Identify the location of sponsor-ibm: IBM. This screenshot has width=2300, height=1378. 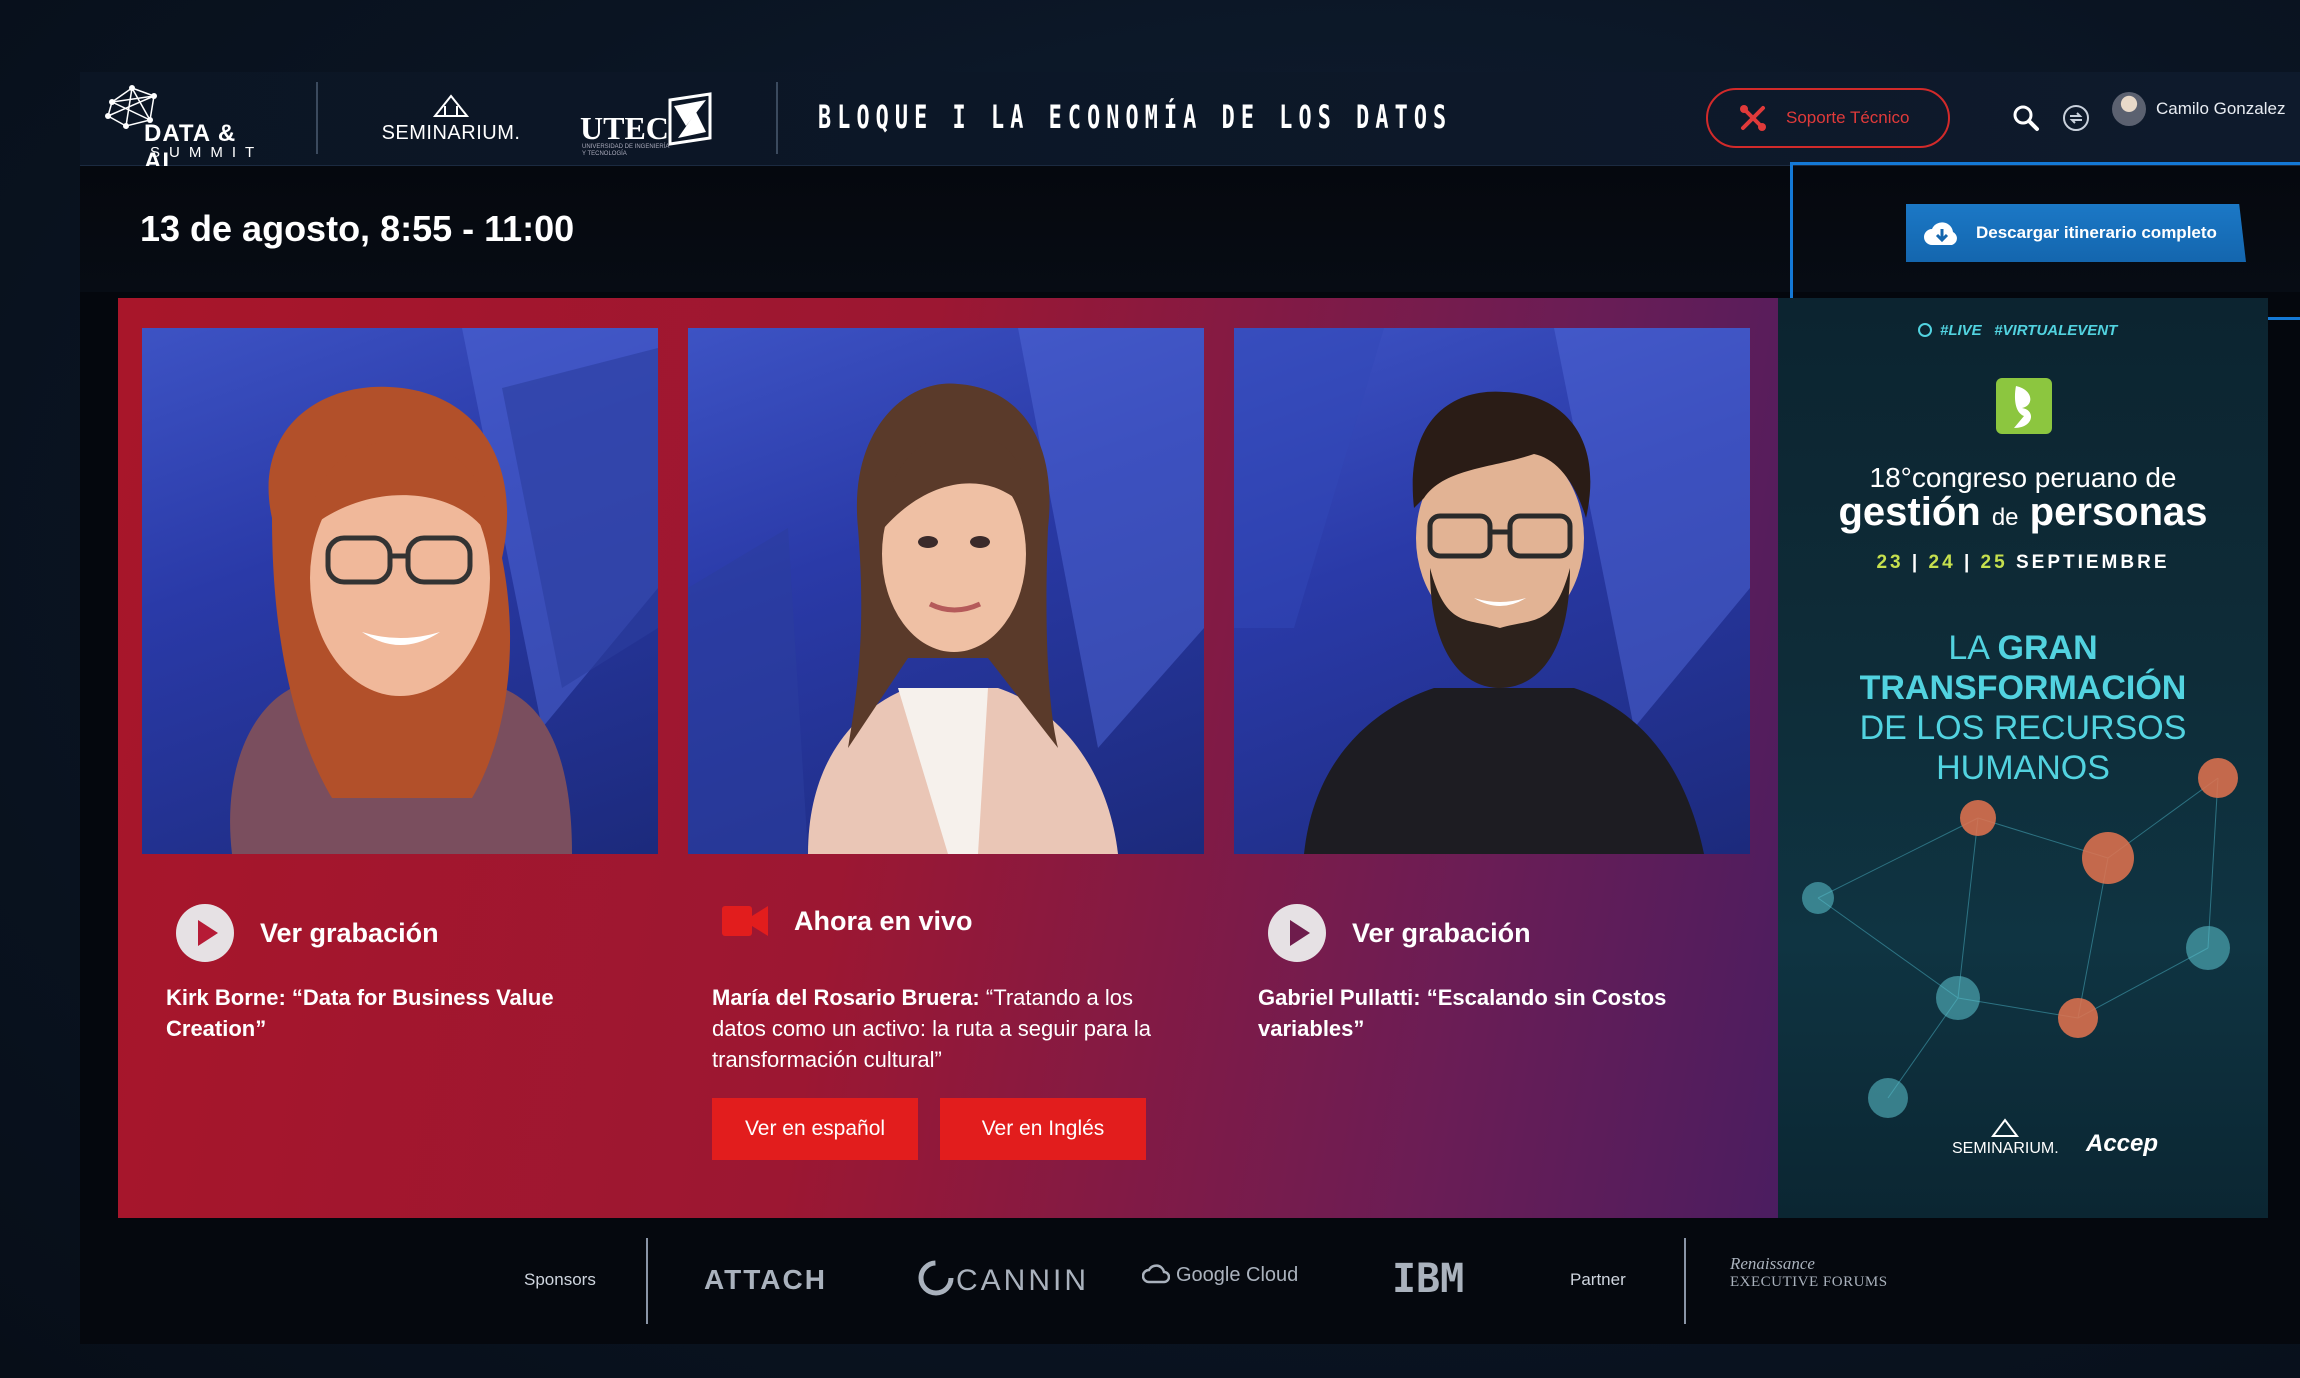
(1428, 1279).